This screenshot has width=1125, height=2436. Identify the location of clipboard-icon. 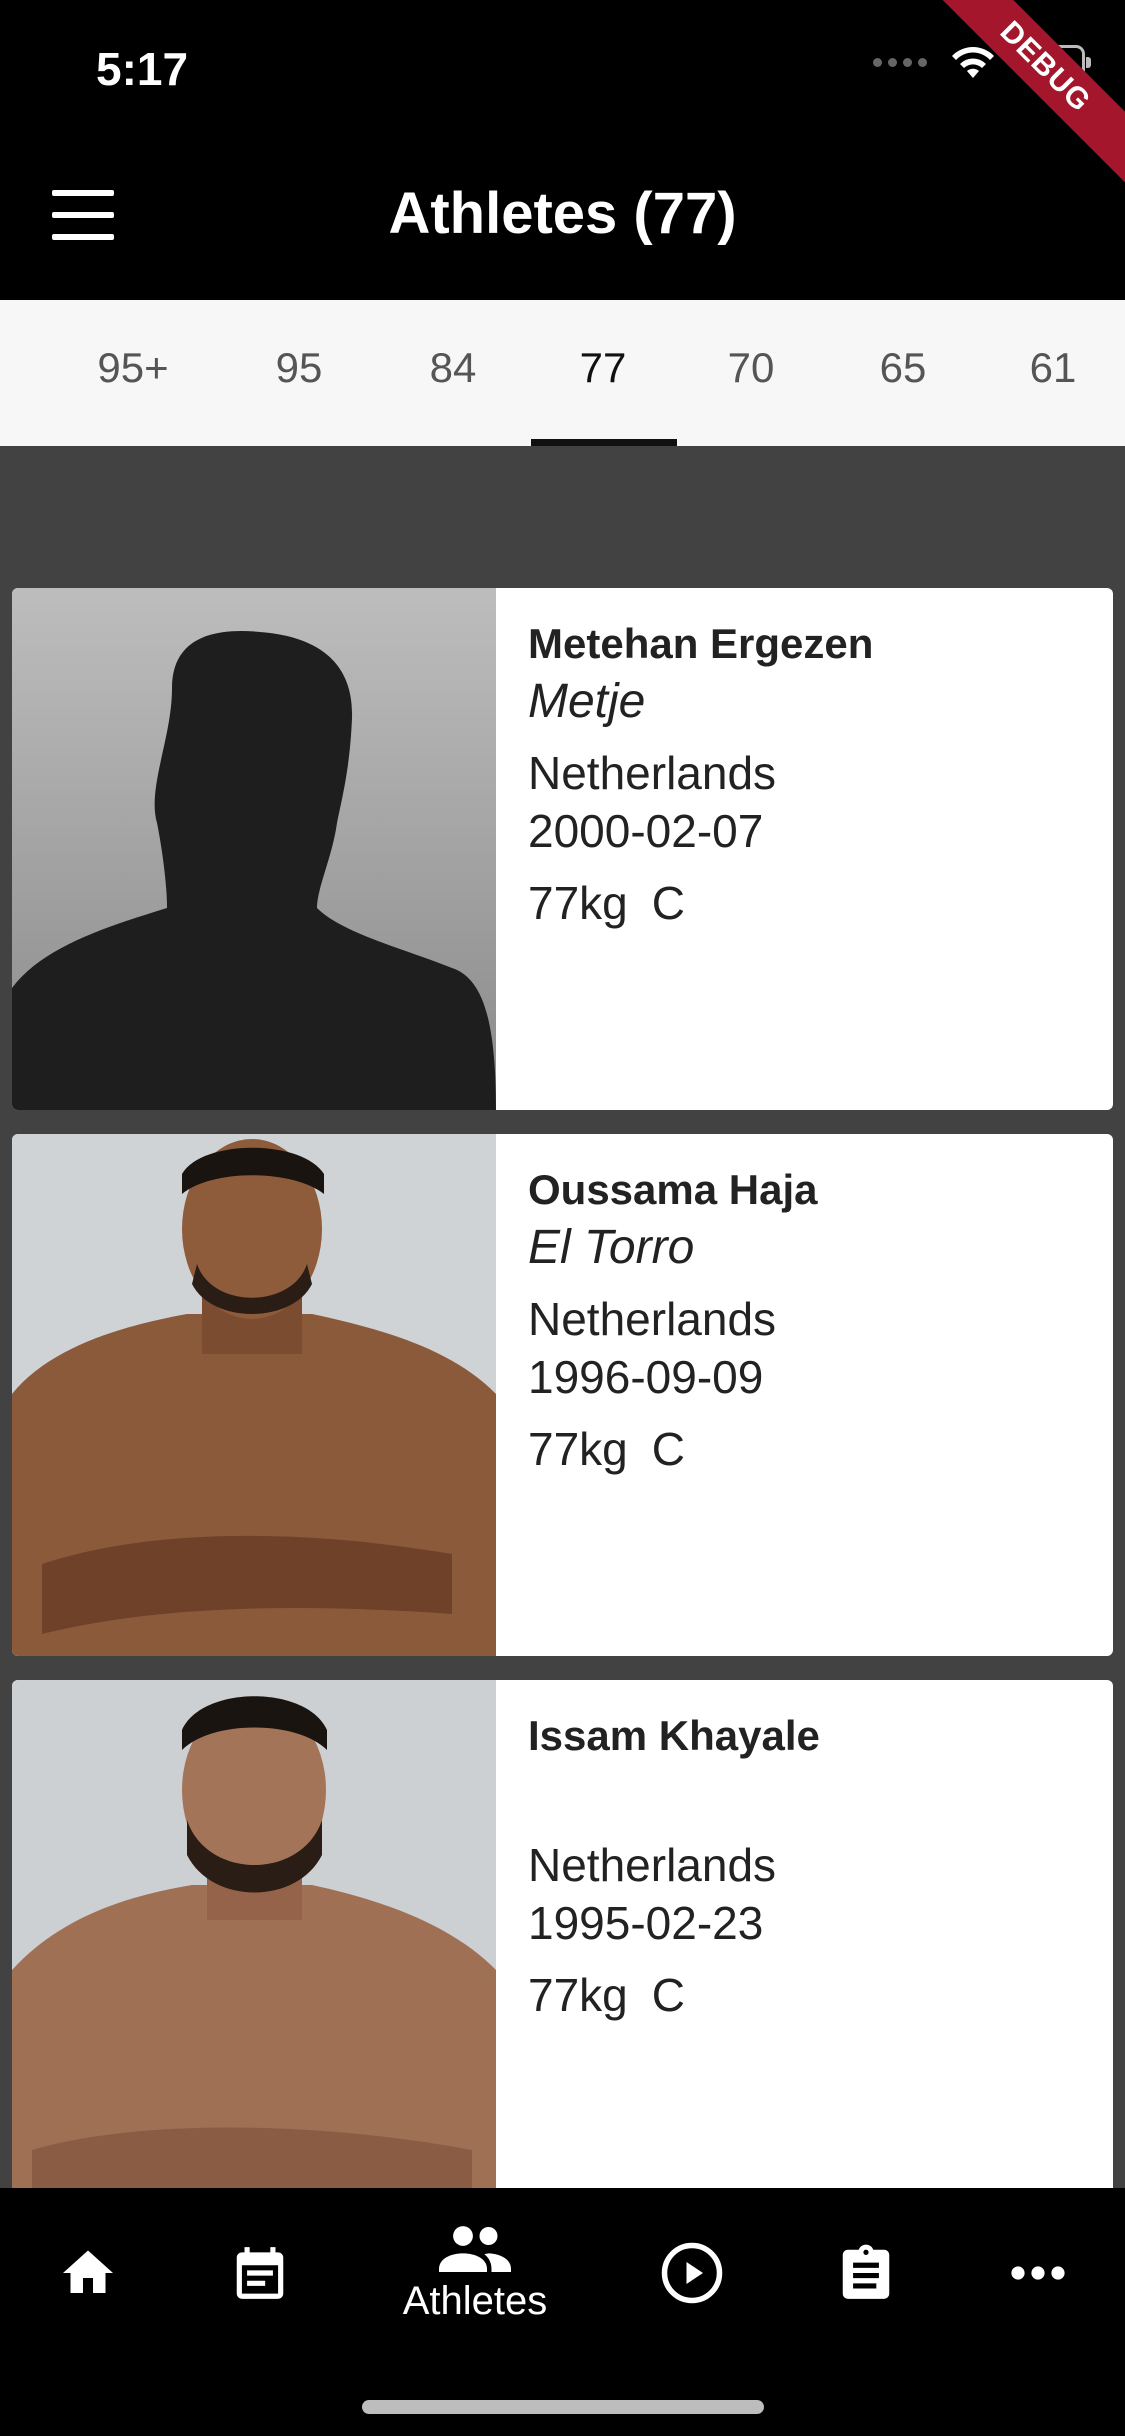
(865, 2271).